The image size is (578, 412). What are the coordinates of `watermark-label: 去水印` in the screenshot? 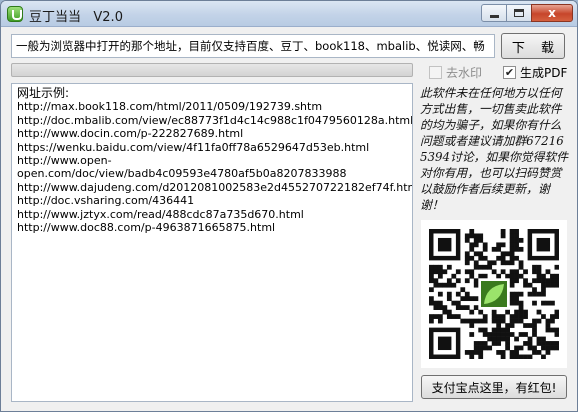 It's located at (464, 72).